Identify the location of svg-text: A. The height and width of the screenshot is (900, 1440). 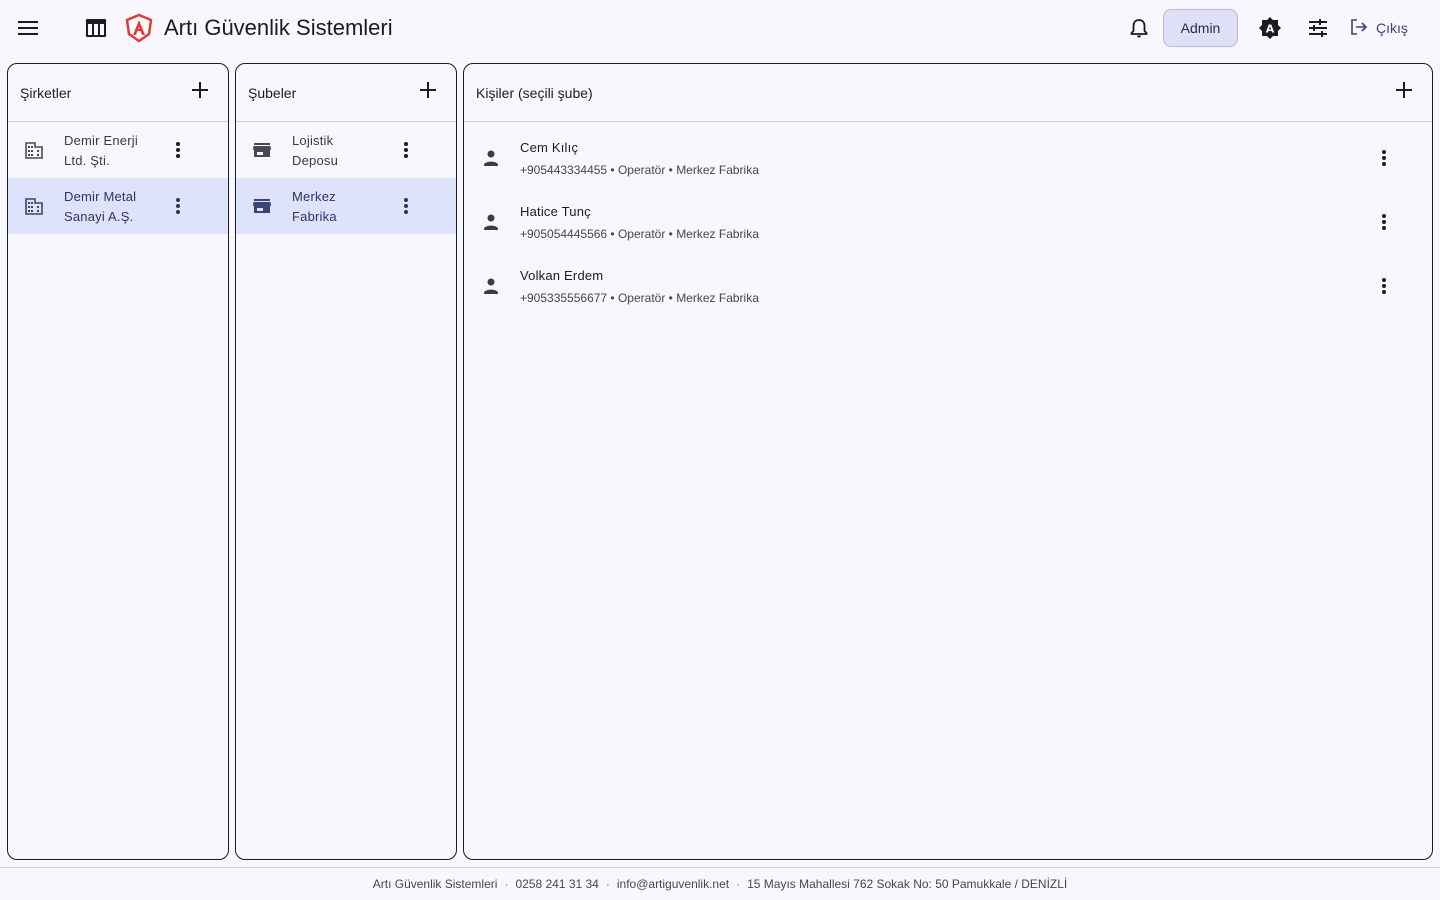
(1270, 29).